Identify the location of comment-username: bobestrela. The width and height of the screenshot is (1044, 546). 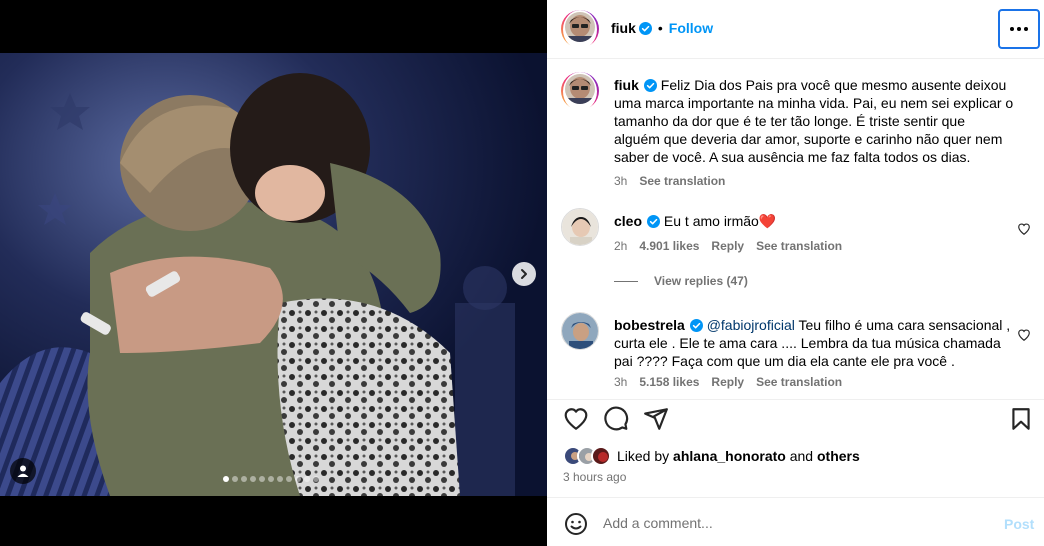
(649, 325).